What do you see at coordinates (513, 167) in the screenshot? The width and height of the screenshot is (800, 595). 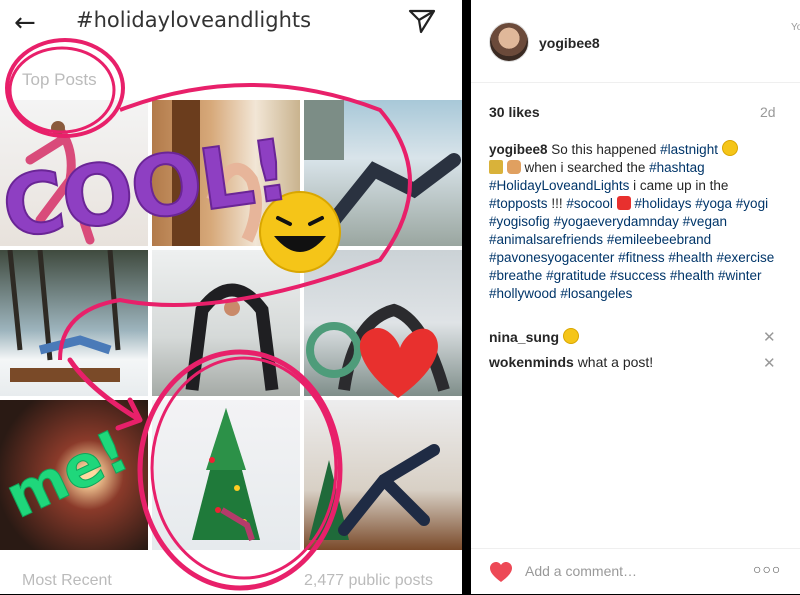 I see `person-emoji-icon` at bounding box center [513, 167].